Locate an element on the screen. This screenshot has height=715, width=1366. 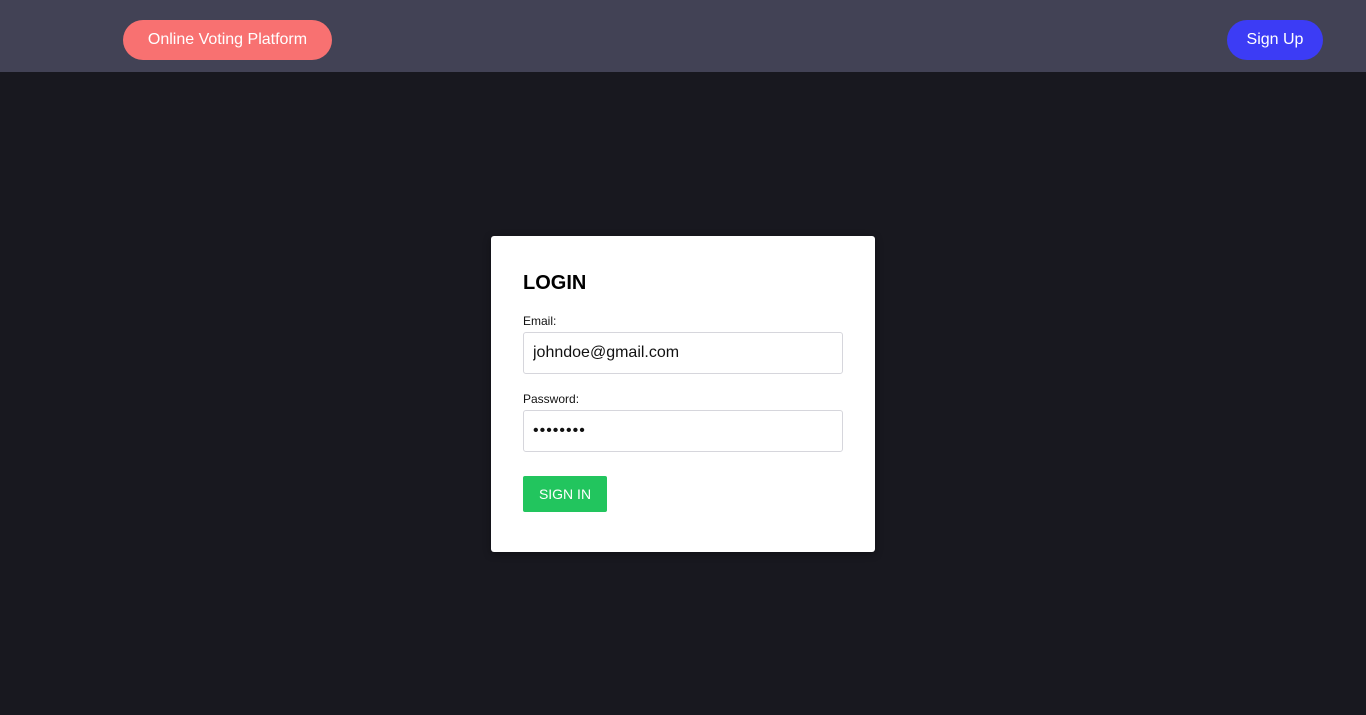
login-card: LOGIN Email: Password: SIGN IN is located at coordinates (683, 394).